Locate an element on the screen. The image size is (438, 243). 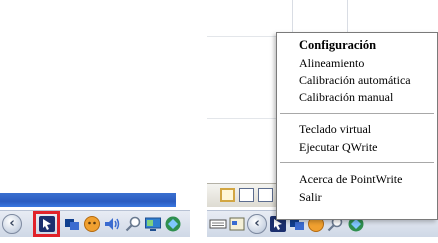
speaker-icon is located at coordinates (112, 224).